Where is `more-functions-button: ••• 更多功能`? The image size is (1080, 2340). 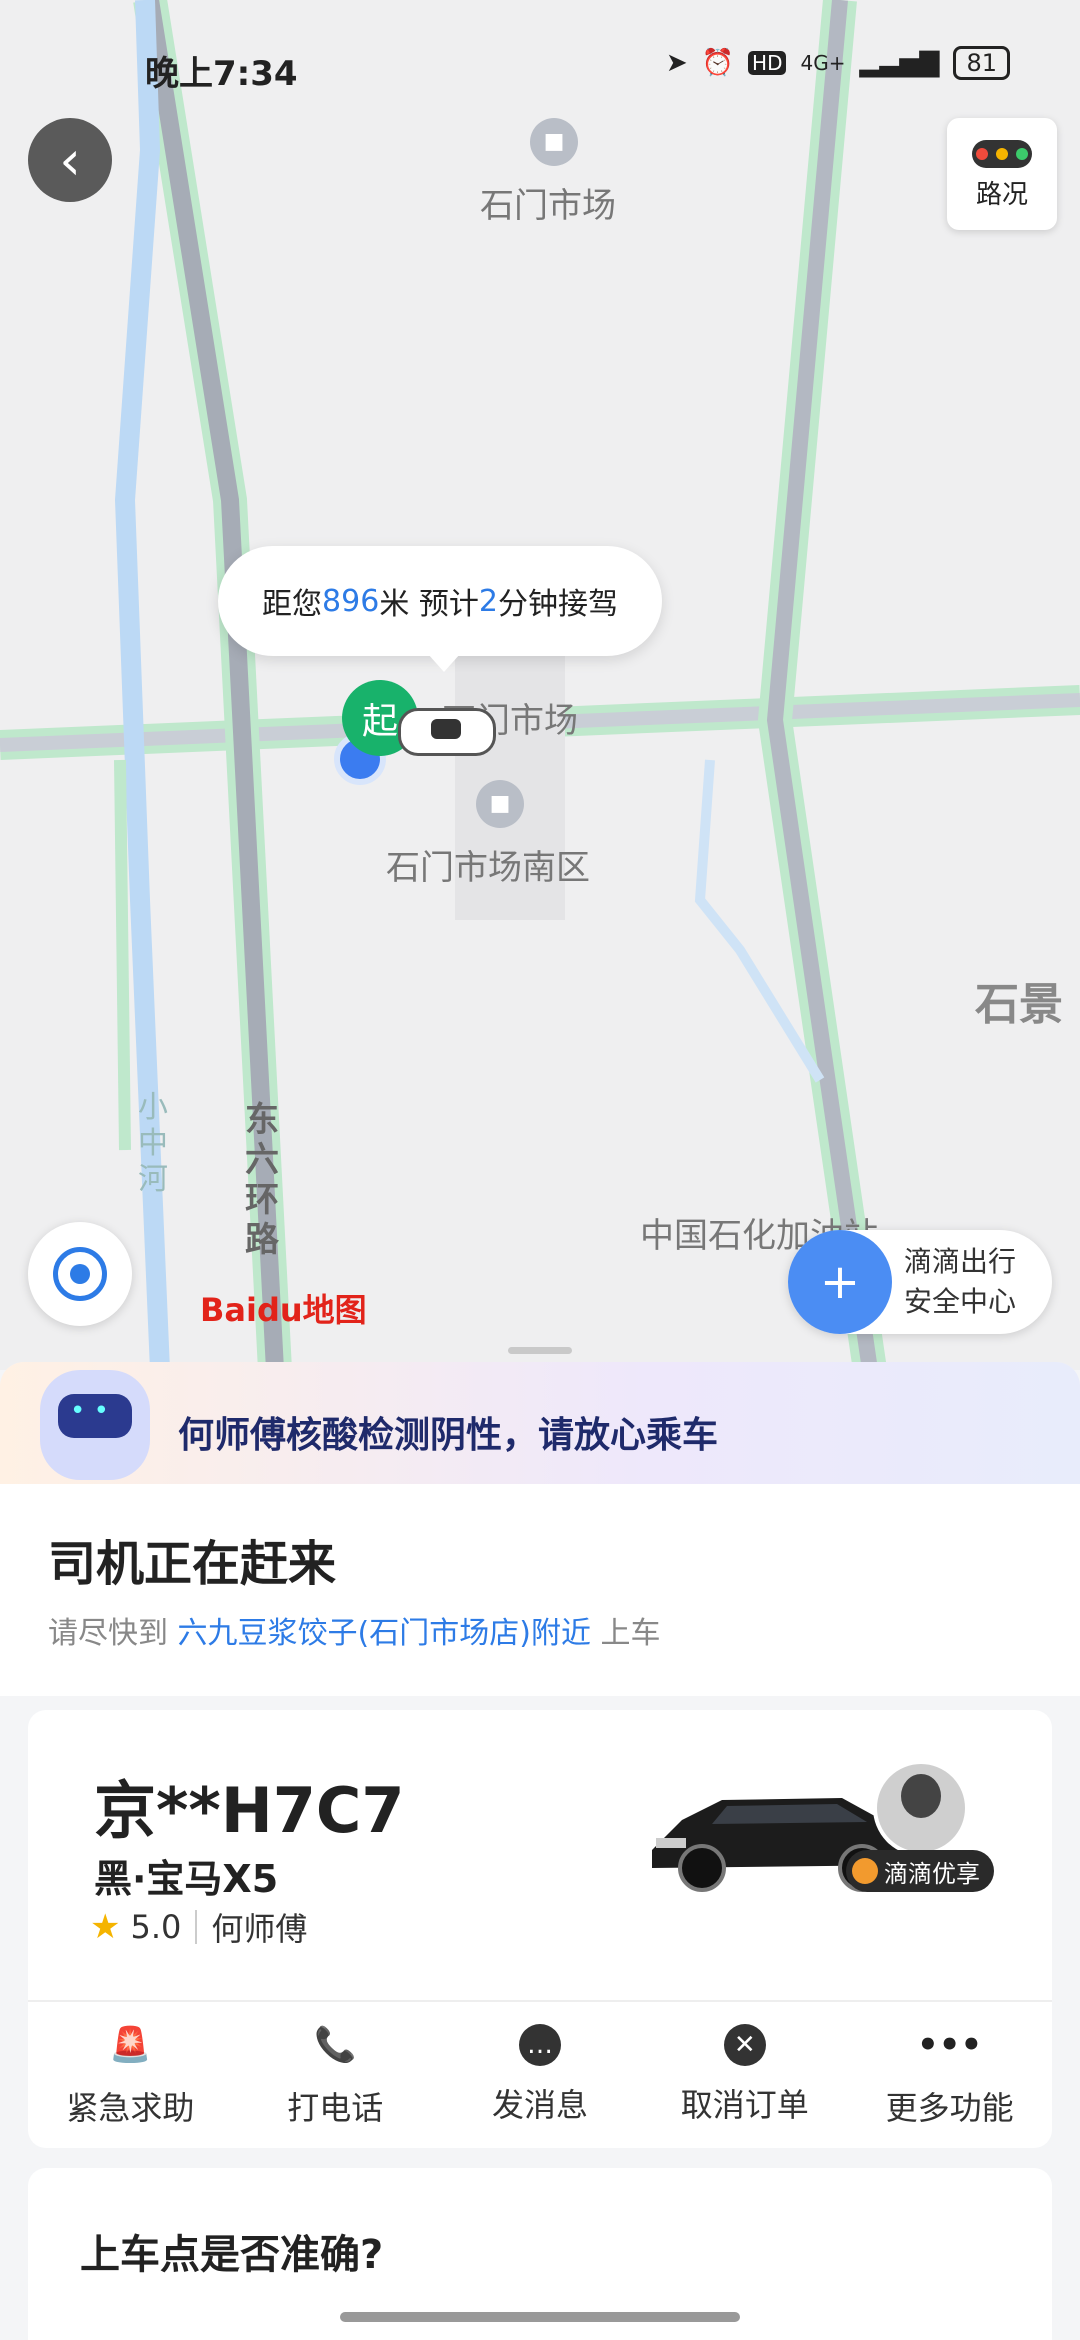
more-functions-button: ••• 更多功能 is located at coordinates (949, 2075).